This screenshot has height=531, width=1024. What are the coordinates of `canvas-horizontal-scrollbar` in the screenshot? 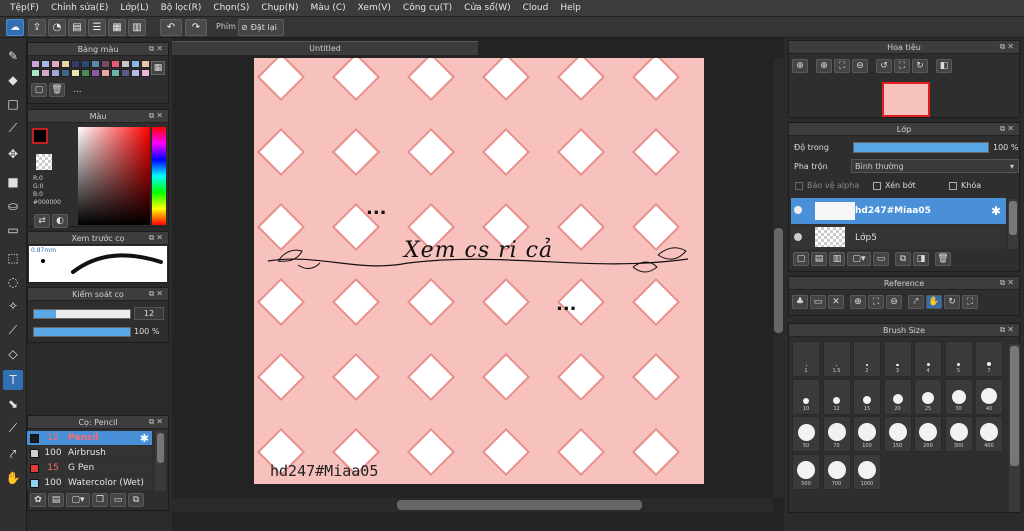 It's located at (472, 505).